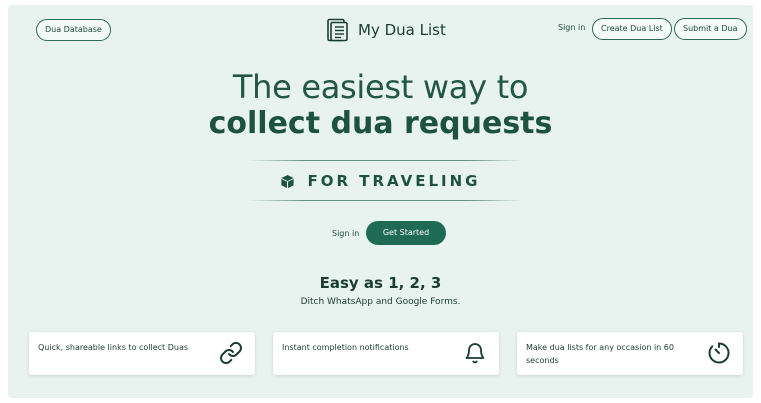 The height and width of the screenshot is (403, 761). I want to click on occasion-text: FOR TRAVELING, so click(394, 181).